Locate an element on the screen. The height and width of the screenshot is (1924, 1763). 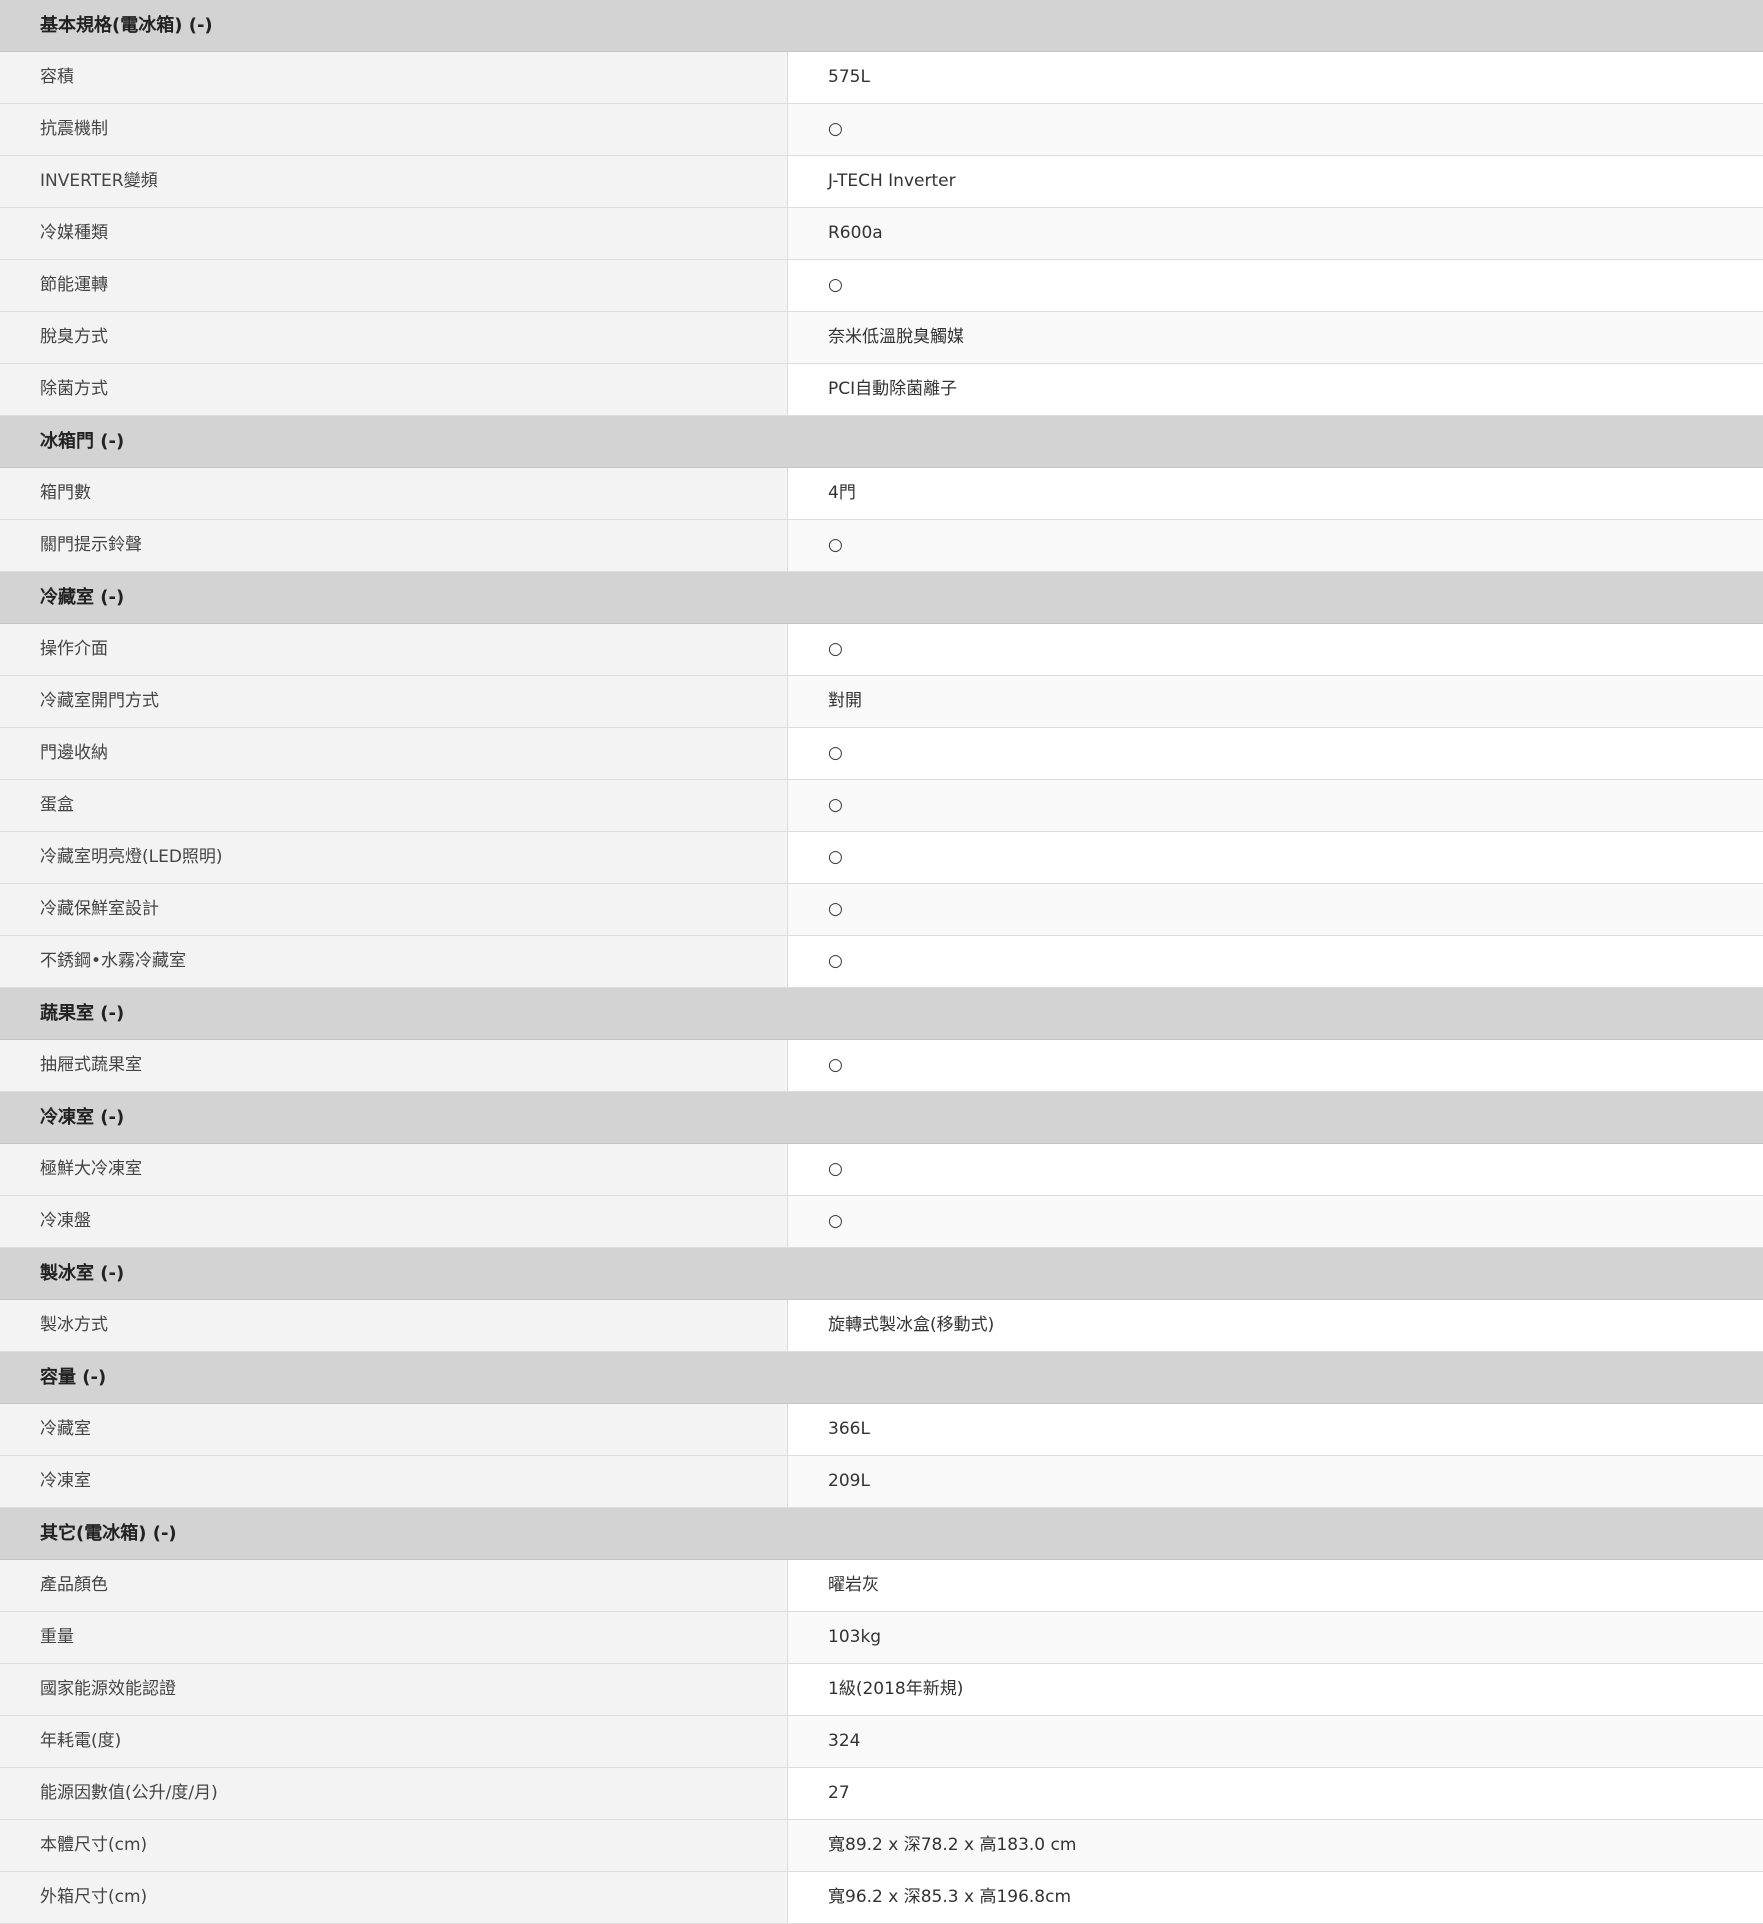
spec-label: 操作介面 is located at coordinates (394, 649).